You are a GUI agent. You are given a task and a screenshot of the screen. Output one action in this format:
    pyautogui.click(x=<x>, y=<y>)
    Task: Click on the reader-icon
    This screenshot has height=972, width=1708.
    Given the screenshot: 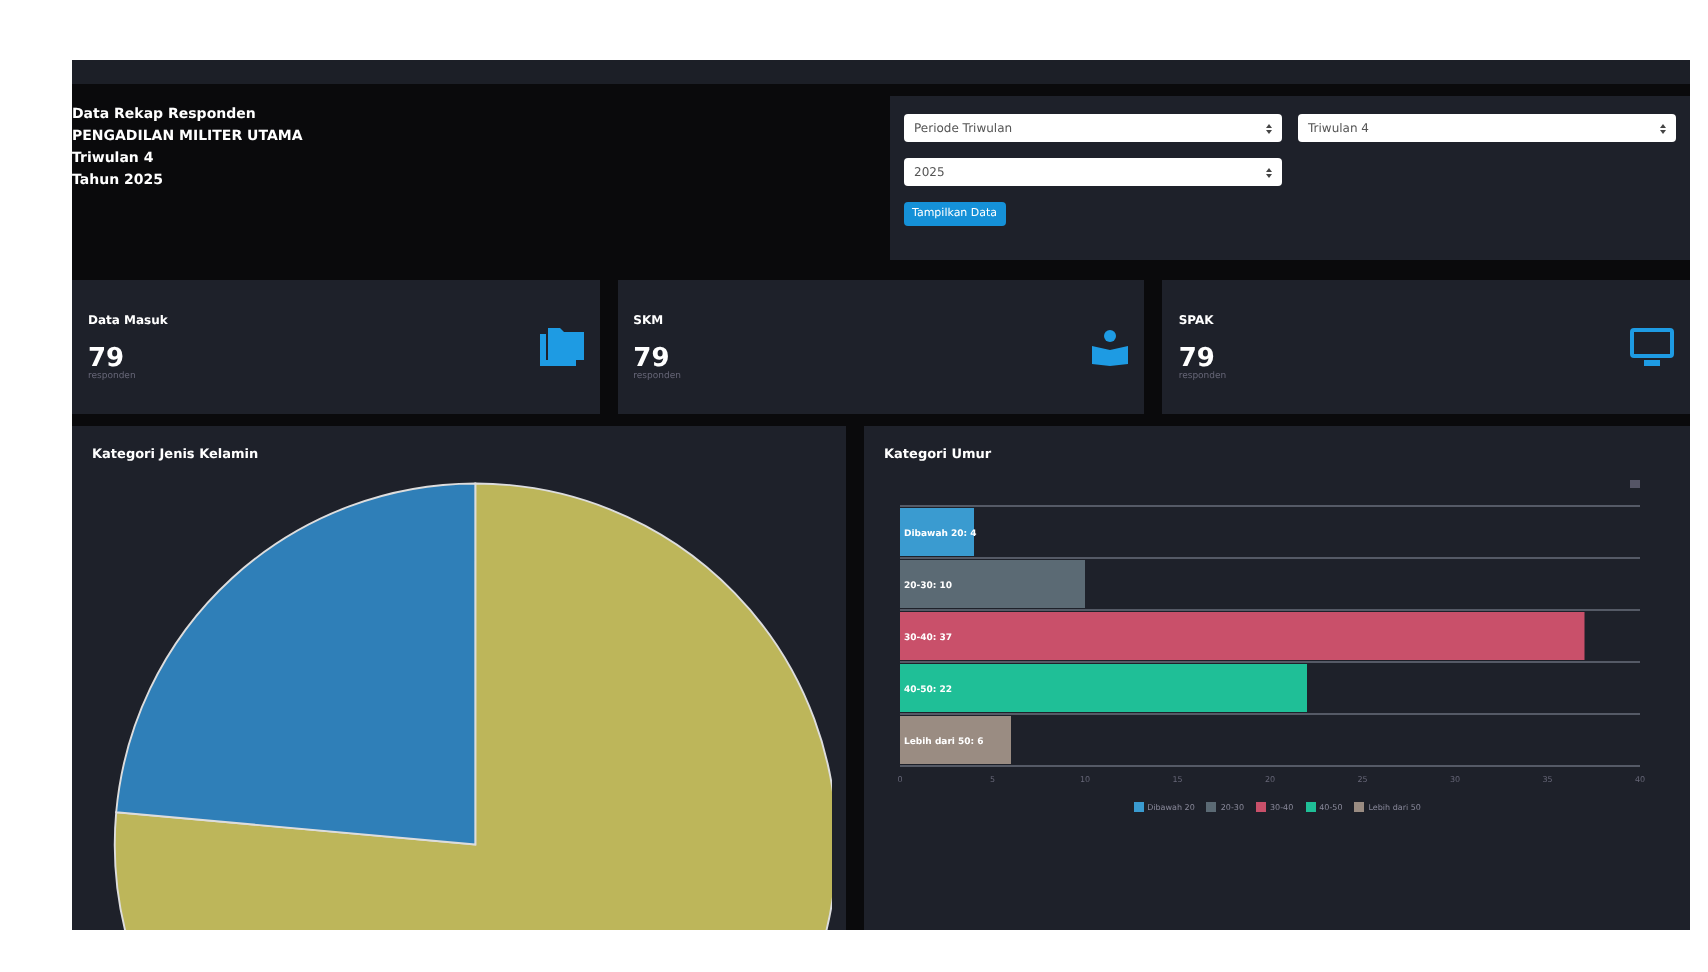 What is the action you would take?
    pyautogui.click(x=1110, y=347)
    